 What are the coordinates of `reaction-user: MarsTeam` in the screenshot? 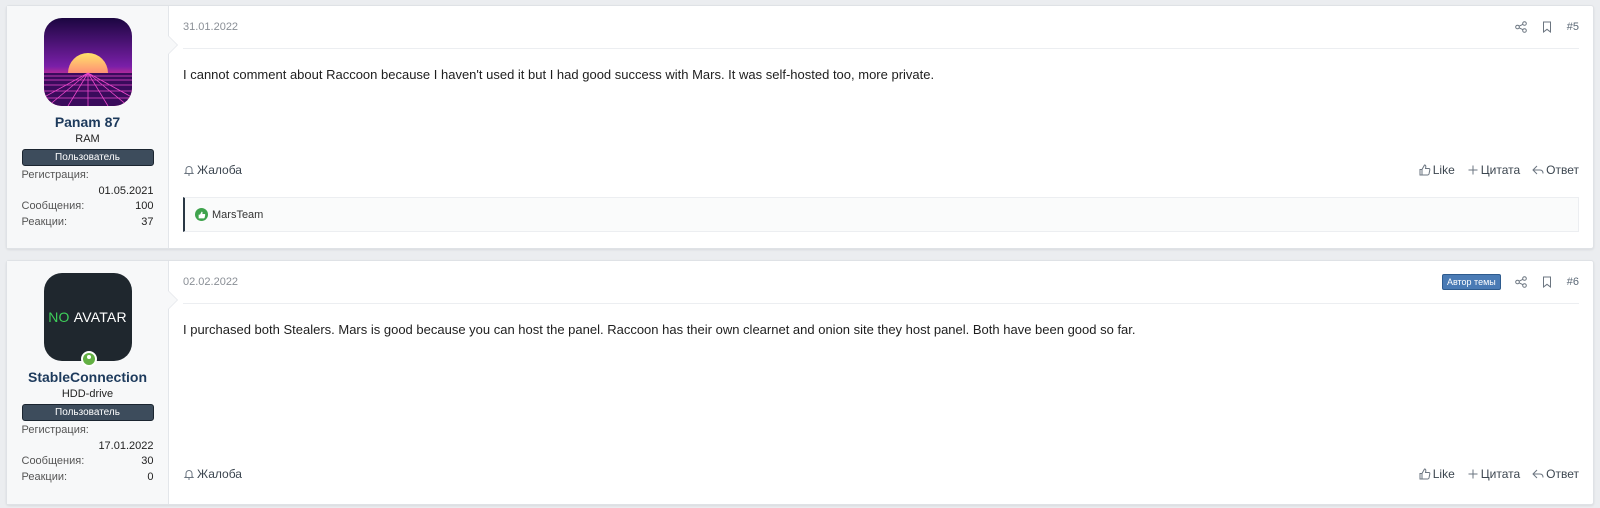 It's located at (237, 215).